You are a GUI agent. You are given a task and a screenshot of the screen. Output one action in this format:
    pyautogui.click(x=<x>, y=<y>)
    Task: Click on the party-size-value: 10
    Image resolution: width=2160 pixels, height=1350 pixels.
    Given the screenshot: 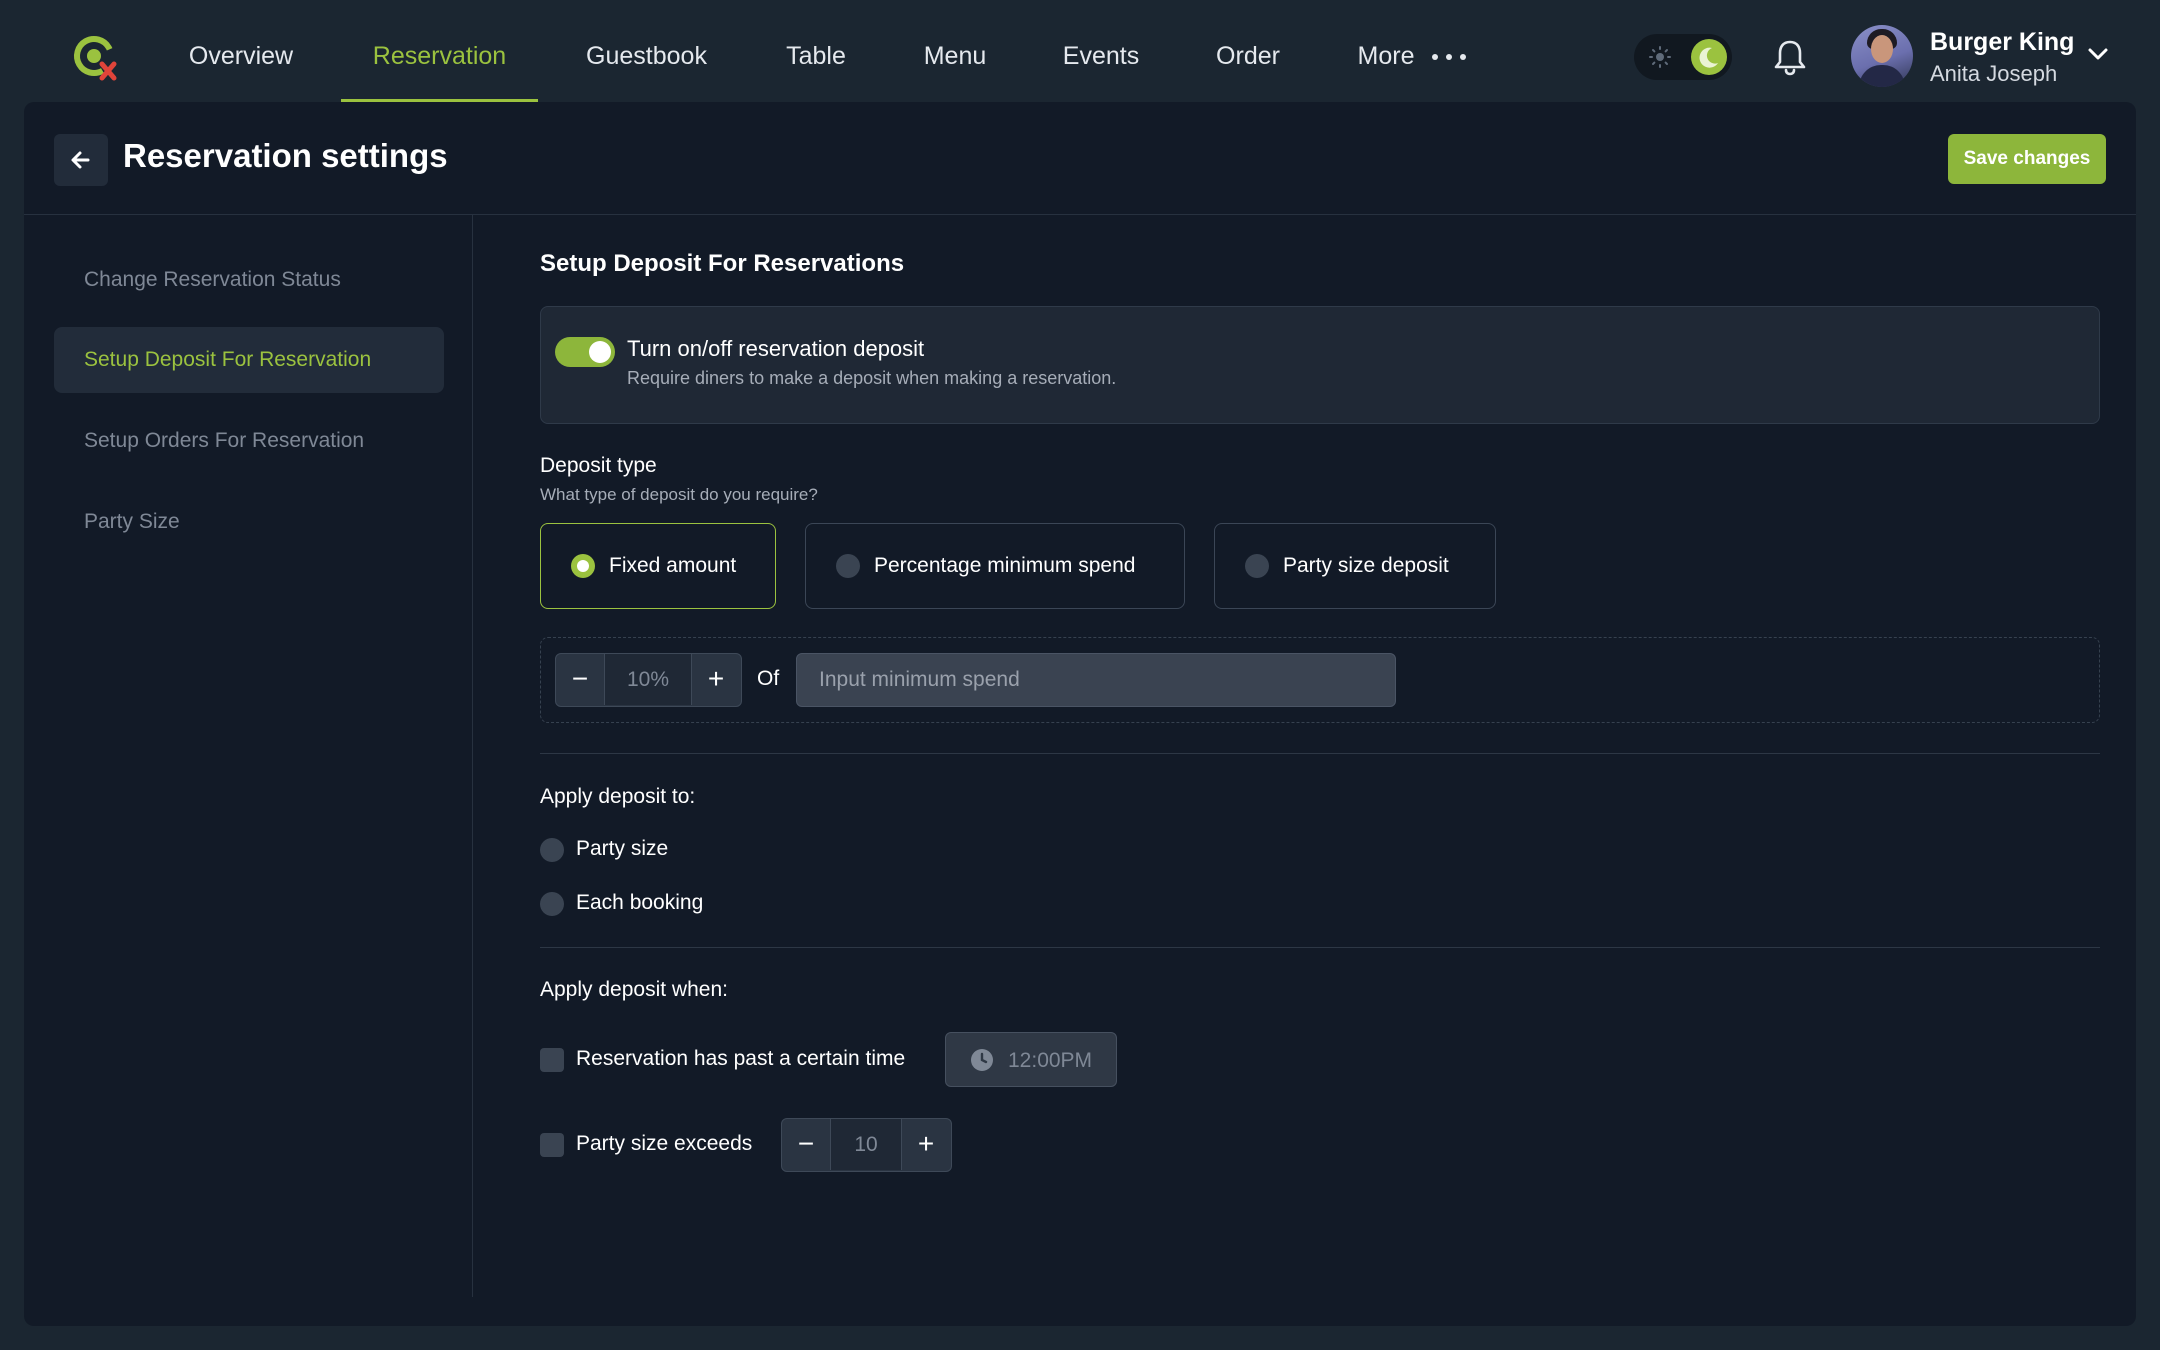 What is the action you would take?
    pyautogui.click(x=866, y=1144)
    